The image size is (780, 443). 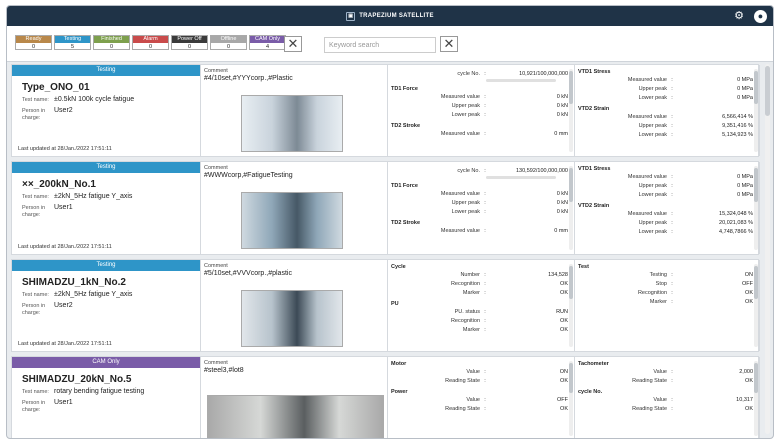 What do you see at coordinates (267, 42) in the screenshot?
I see `filter-chip-cam-only: CAM Only 4` at bounding box center [267, 42].